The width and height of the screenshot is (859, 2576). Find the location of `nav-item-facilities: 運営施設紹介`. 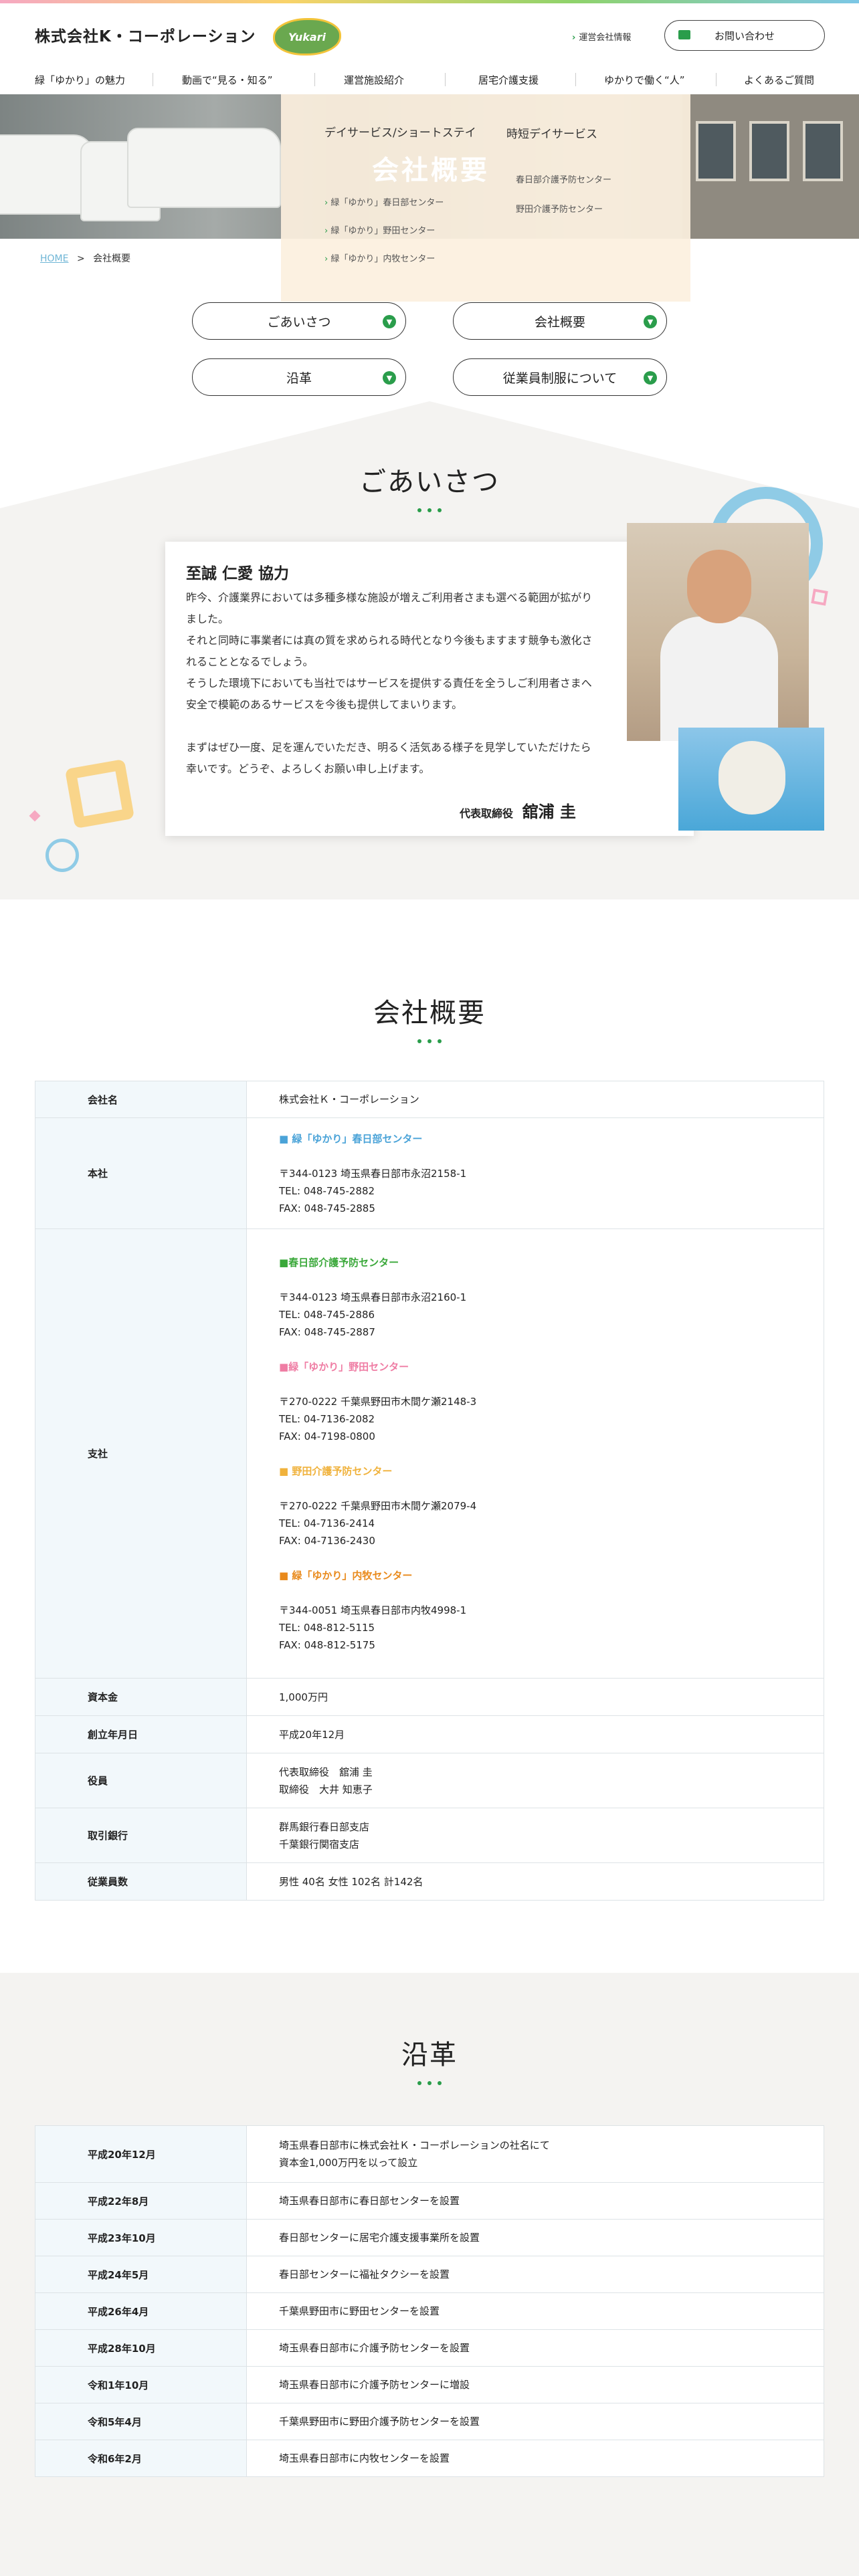

nav-item-facilities: 運営施設紹介 is located at coordinates (374, 80).